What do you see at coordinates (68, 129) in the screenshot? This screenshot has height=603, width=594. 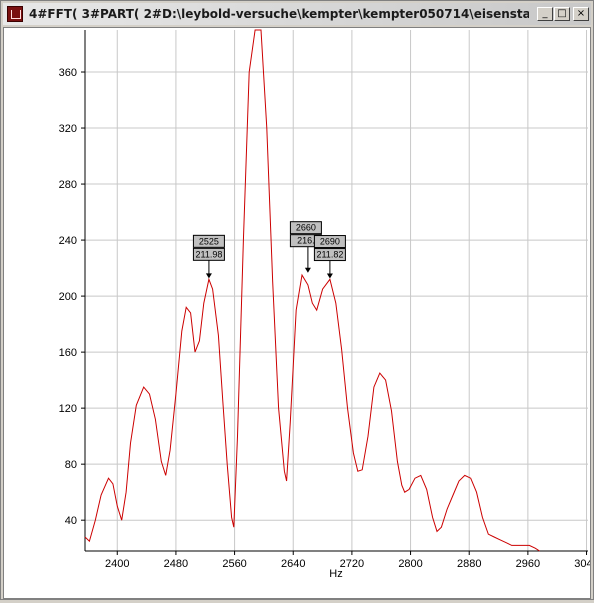 I see `y-tick-label: 320` at bounding box center [68, 129].